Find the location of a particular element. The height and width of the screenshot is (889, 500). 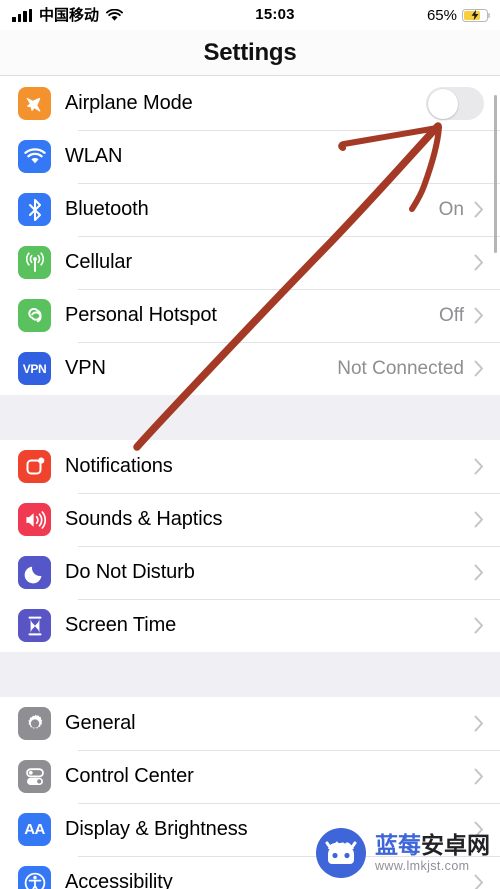

status-bar-left: 中国移动 is located at coordinates (67, 15).